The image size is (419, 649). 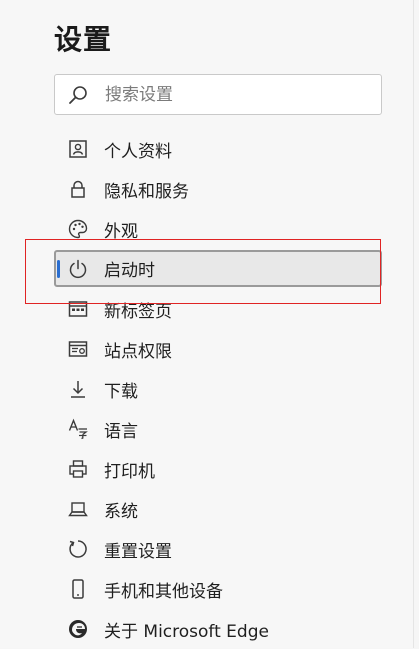 I want to click on nav-item-appearance: 外观, so click(x=218, y=229).